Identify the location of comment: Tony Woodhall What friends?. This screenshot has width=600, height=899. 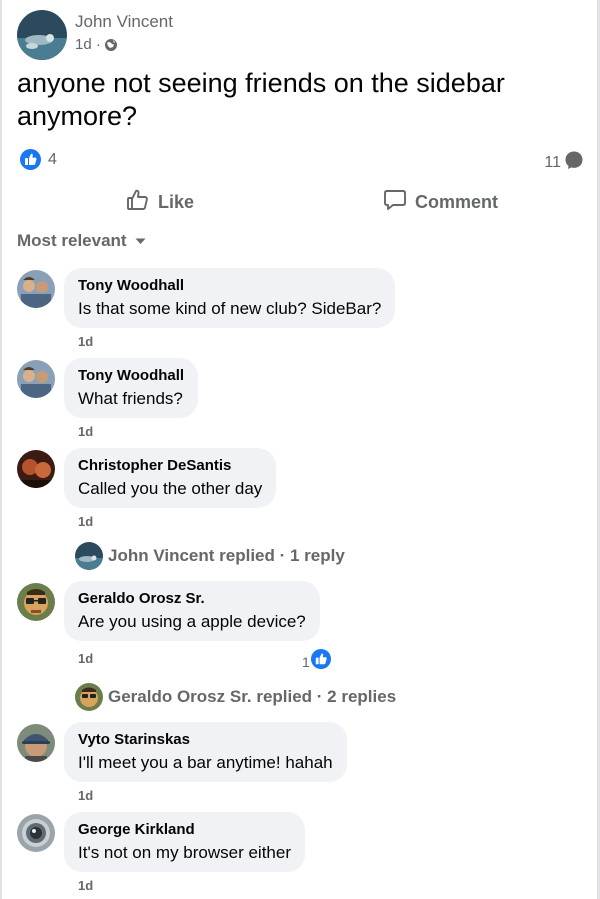
(108, 388).